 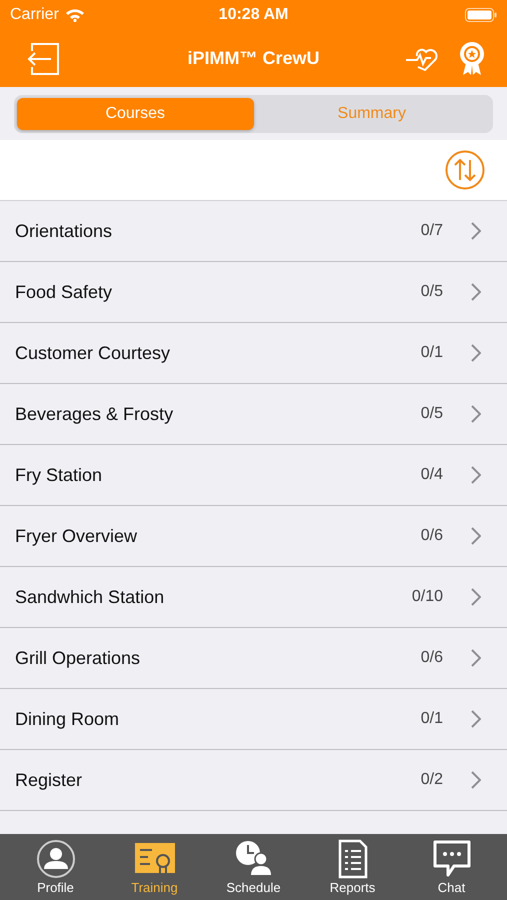 What do you see at coordinates (48, 780) in the screenshot?
I see `course-name: Register` at bounding box center [48, 780].